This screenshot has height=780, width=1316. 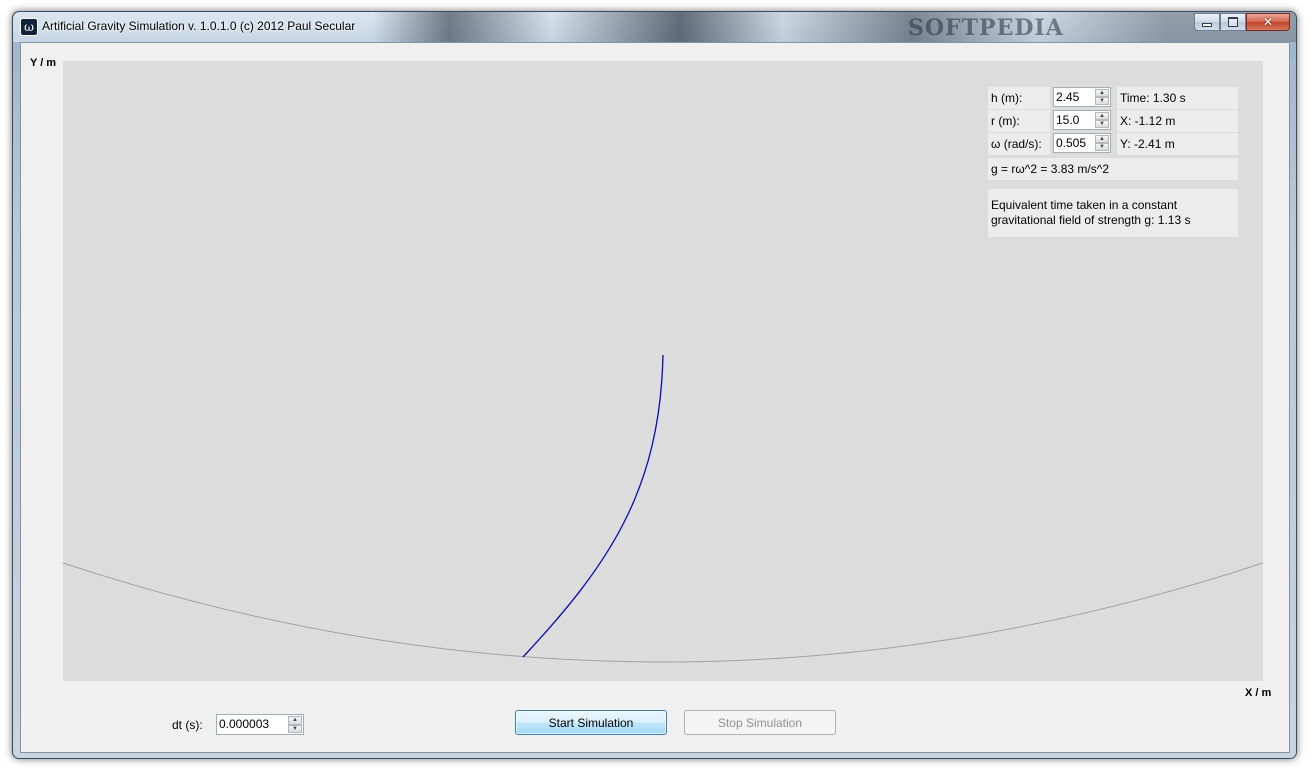 What do you see at coordinates (591, 722) in the screenshot?
I see `start-simulation-button: Start Simulation` at bounding box center [591, 722].